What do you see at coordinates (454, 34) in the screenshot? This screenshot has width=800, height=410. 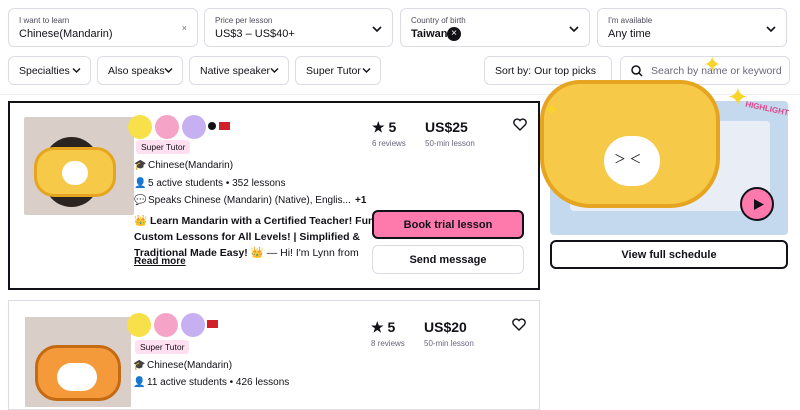 I see `clear-country-icon: ×` at bounding box center [454, 34].